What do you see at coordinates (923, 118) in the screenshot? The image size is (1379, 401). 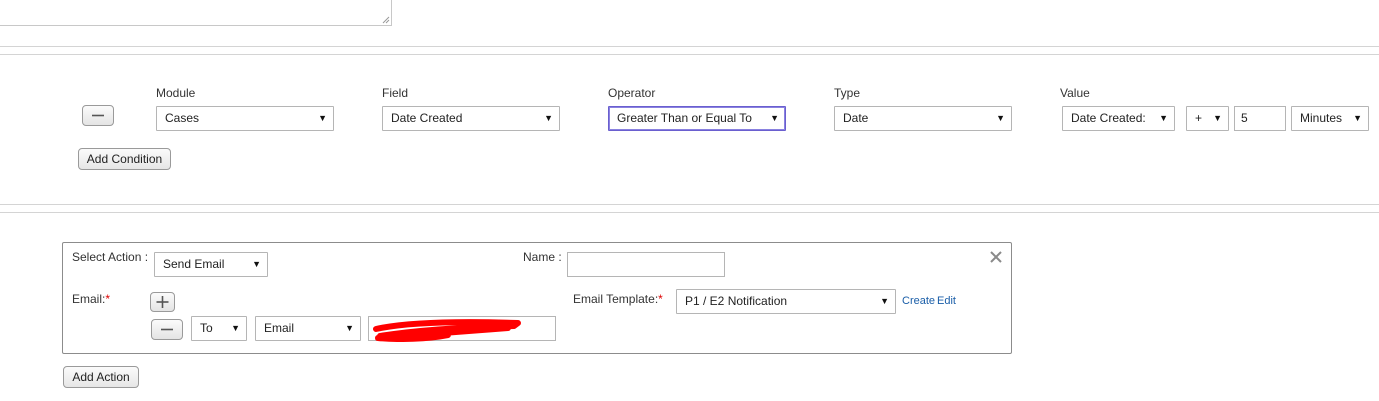 I see `type-select: Date ▼` at bounding box center [923, 118].